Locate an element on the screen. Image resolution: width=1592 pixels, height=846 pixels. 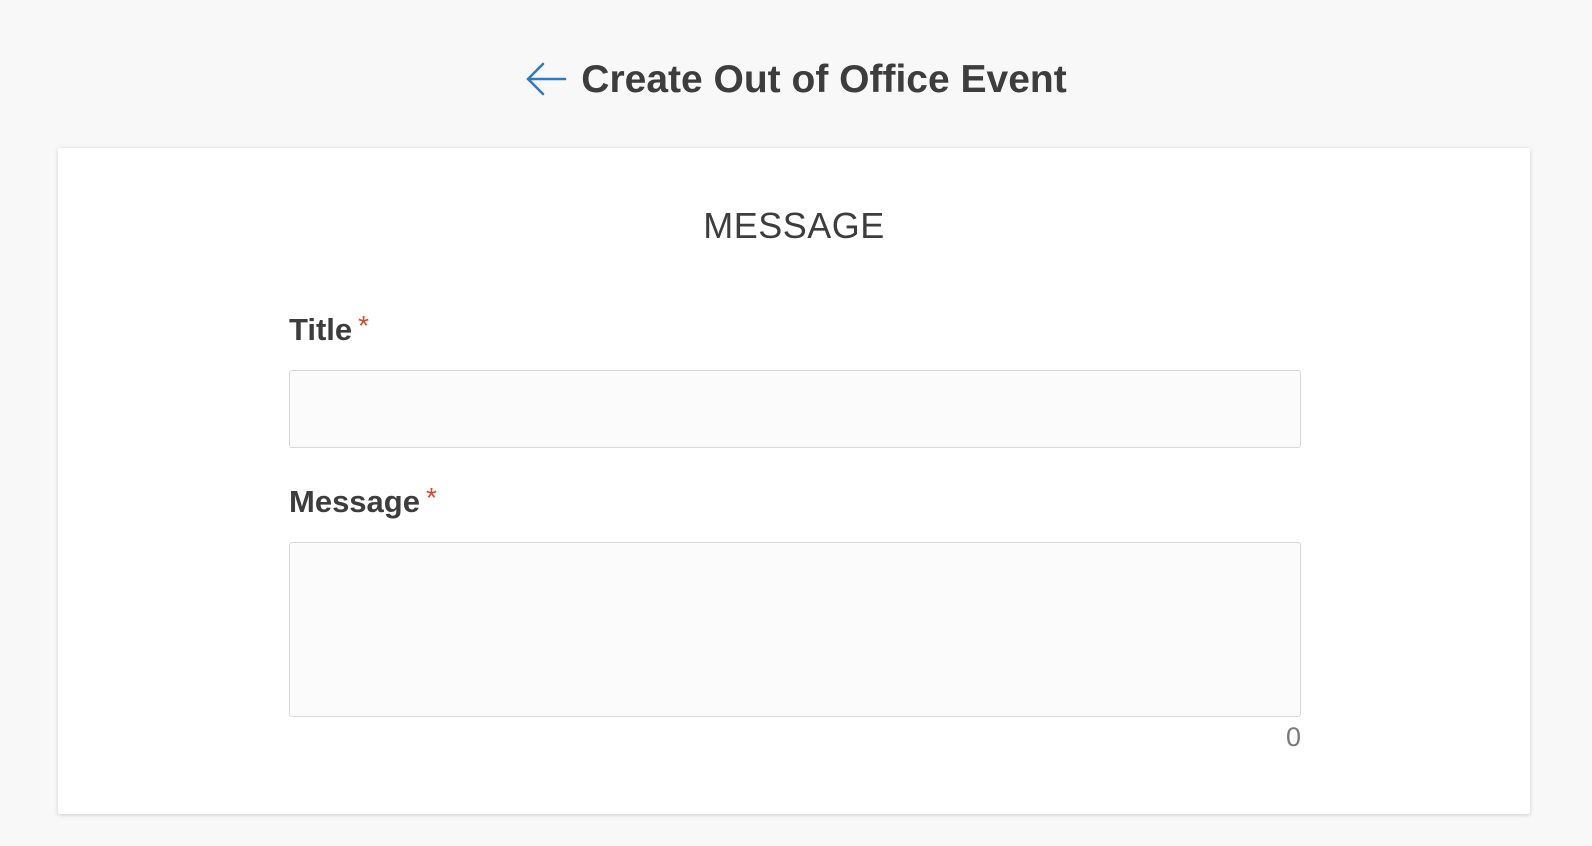
page-header: Create Out of Office Event is located at coordinates (796, 79).